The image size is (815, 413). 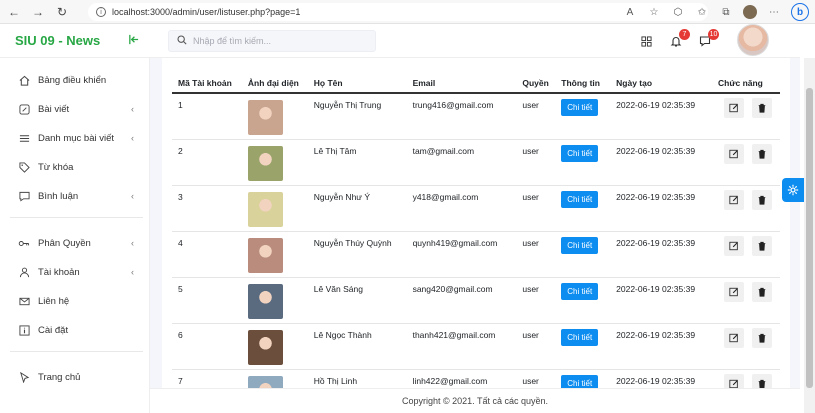 What do you see at coordinates (75, 167) in the screenshot?
I see `sidebar-item-keywords: Từ khóa` at bounding box center [75, 167].